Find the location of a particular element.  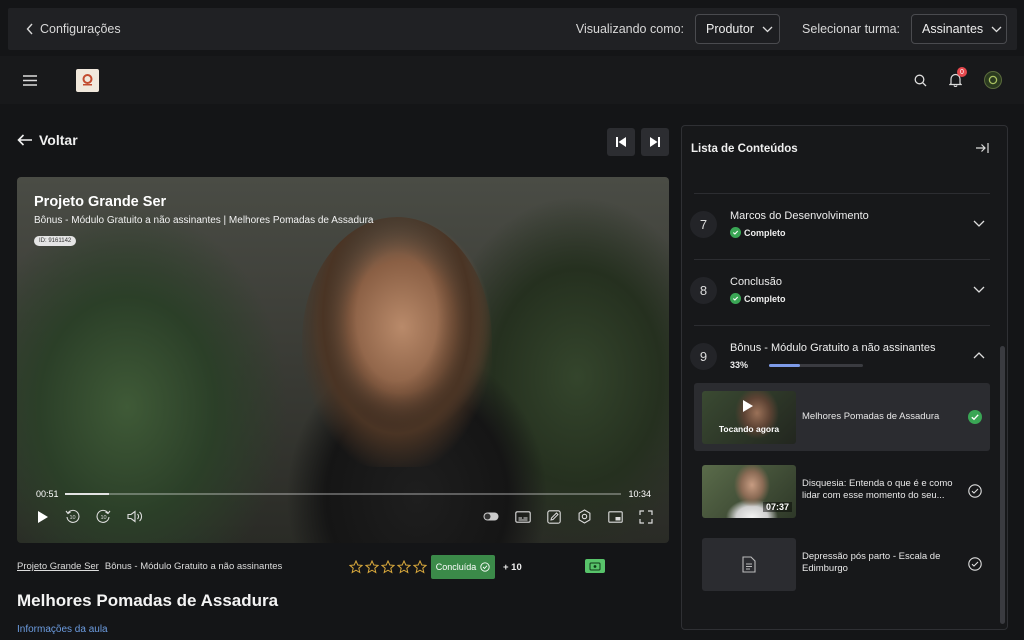

notes-pencil-icon is located at coordinates (554, 516).